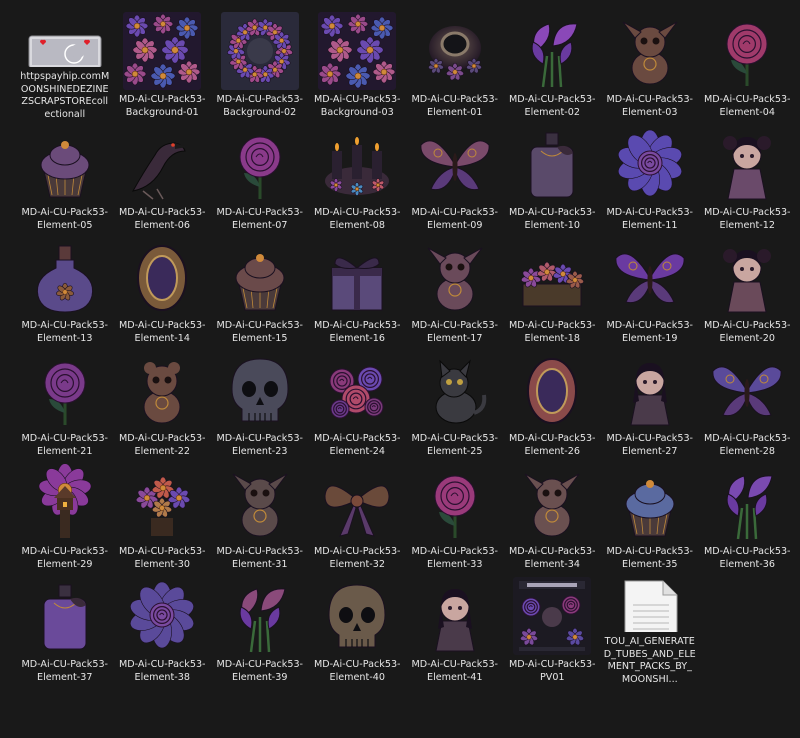 This screenshot has width=800, height=738. What do you see at coordinates (455, 64) in the screenshot?
I see `file-item: MD-Ai-CU-Pack53-Element-01` at bounding box center [455, 64].